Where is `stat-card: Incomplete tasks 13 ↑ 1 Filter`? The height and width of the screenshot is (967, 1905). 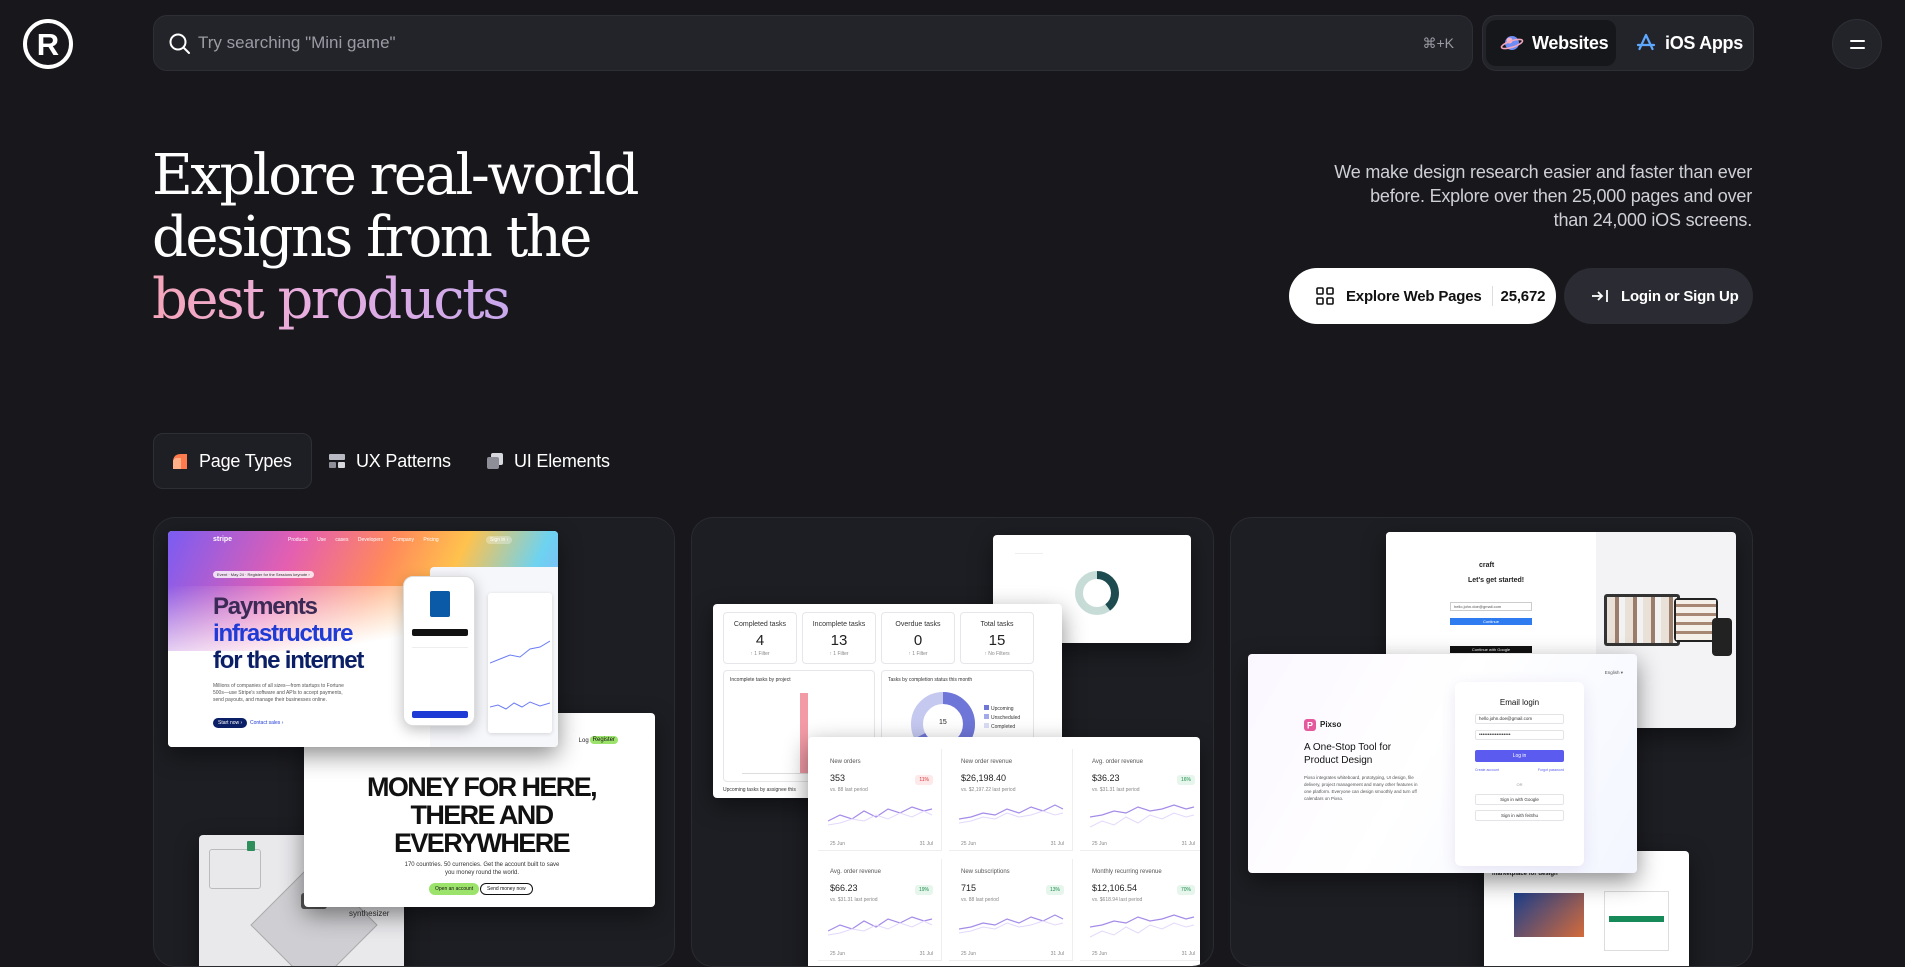 stat-card: Incomplete tasks 13 ↑ 1 Filter is located at coordinates (839, 638).